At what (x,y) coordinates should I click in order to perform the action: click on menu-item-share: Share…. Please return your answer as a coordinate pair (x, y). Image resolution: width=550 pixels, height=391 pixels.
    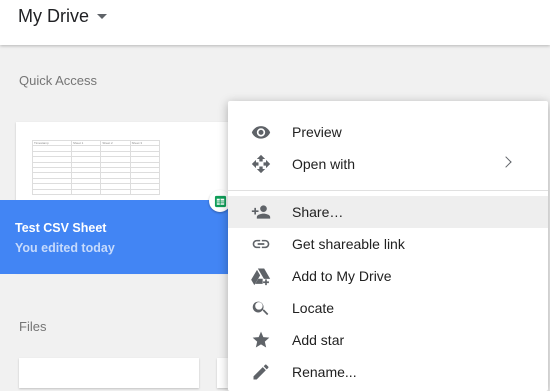
    Looking at the image, I should click on (388, 212).